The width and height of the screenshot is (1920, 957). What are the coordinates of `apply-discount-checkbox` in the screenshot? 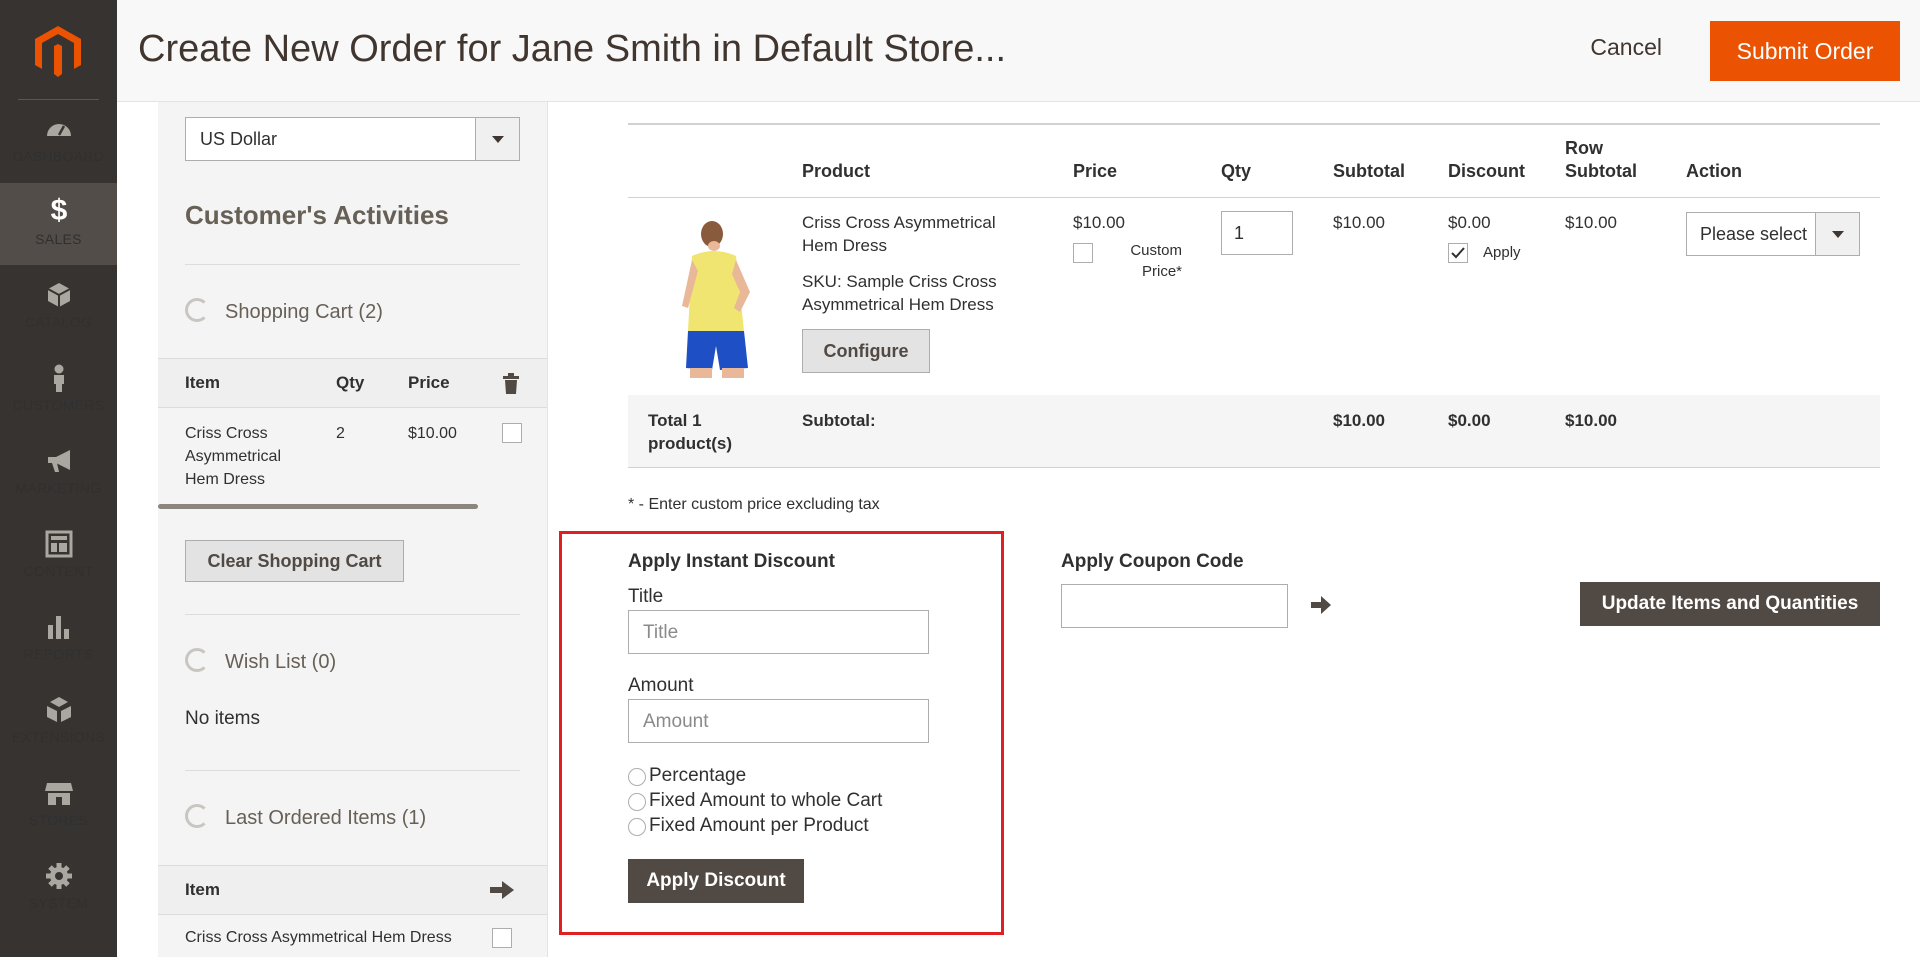 It's located at (1458, 253).